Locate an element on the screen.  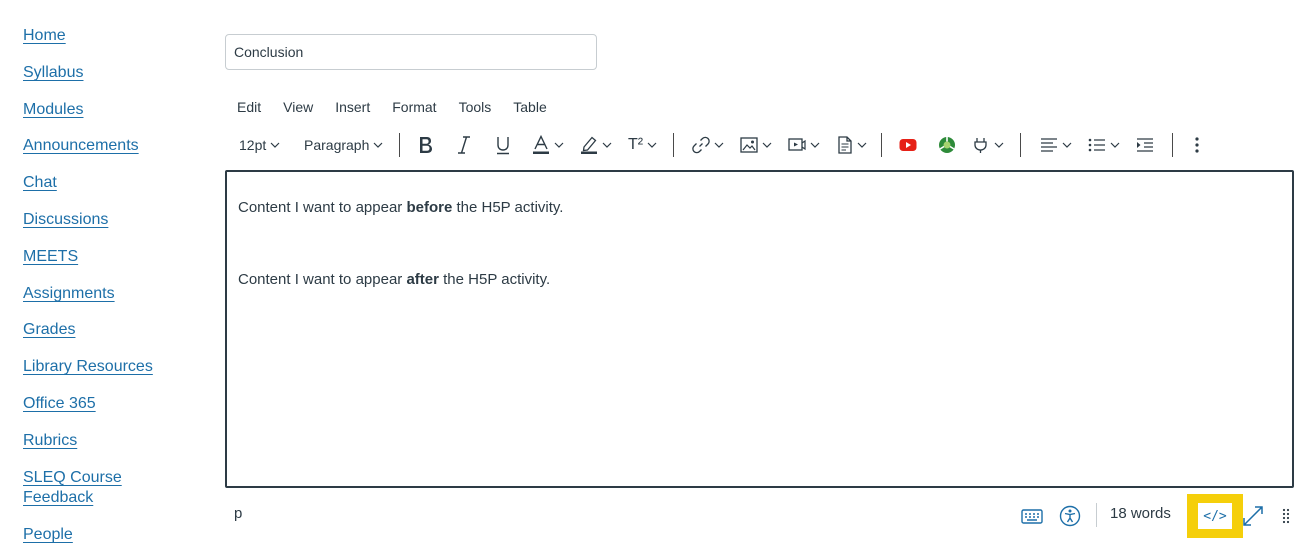
nav-announcements: Announcements is located at coordinates (81, 146).